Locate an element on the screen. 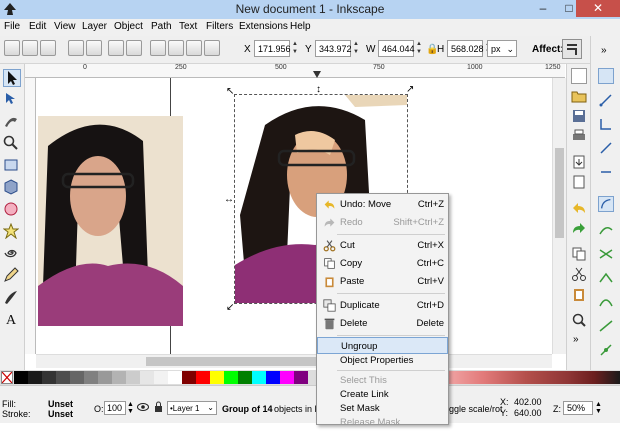 The width and height of the screenshot is (620, 431). unit-select: px ⌄ is located at coordinates (502, 48).